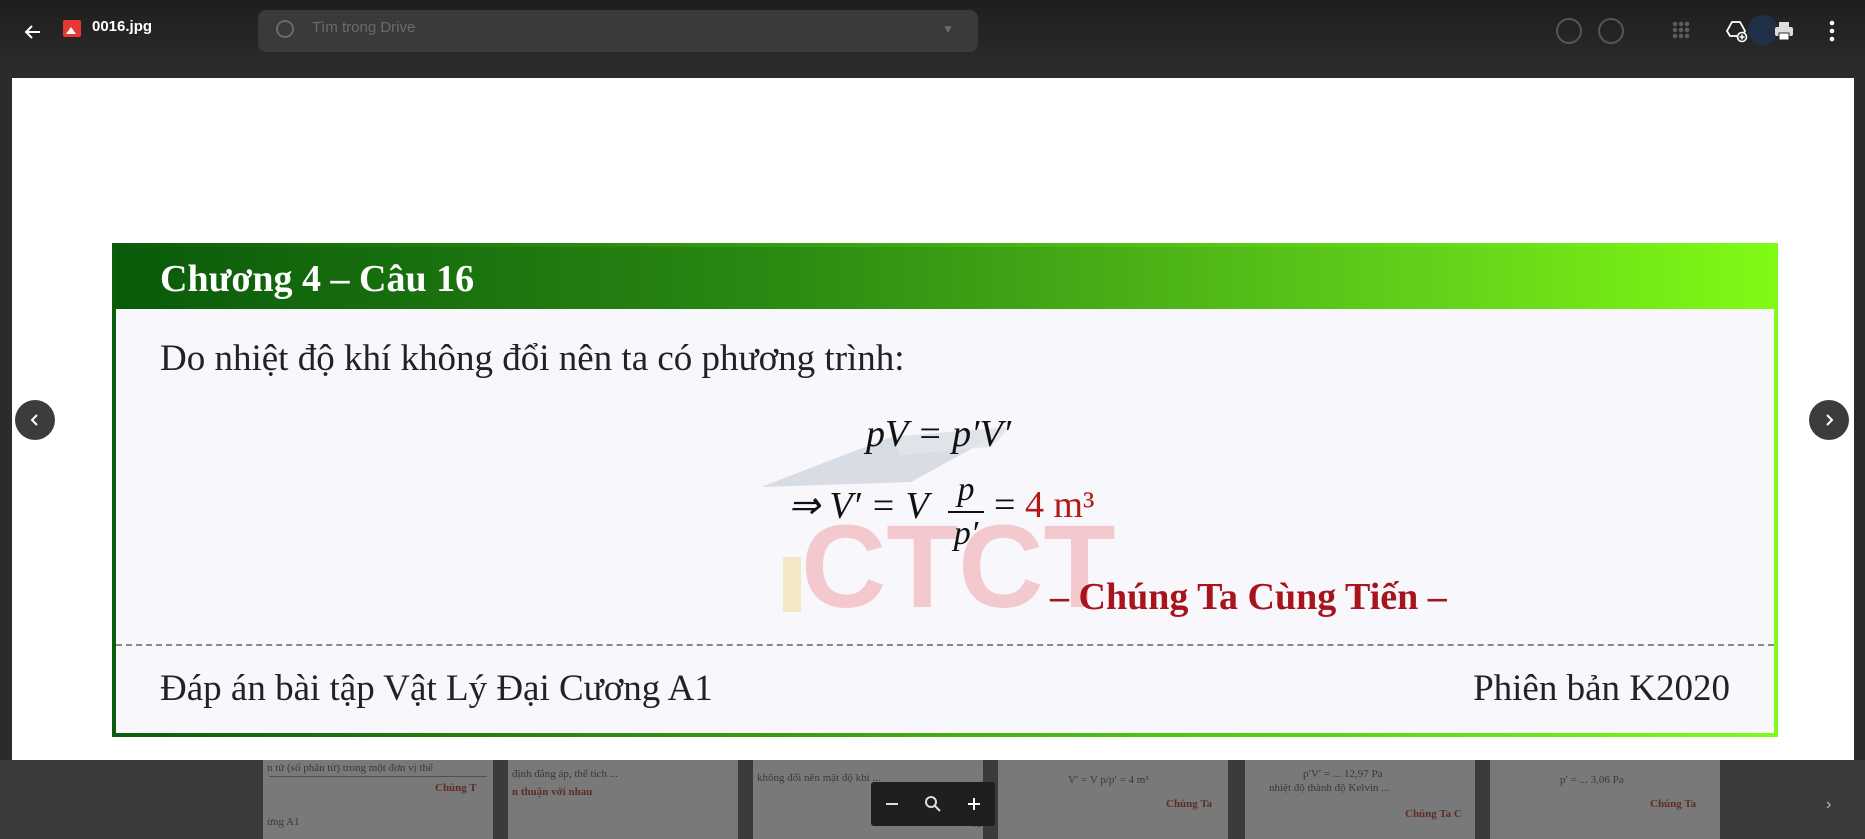 The image size is (1865, 839). What do you see at coordinates (945, 645) in the screenshot?
I see `divider` at bounding box center [945, 645].